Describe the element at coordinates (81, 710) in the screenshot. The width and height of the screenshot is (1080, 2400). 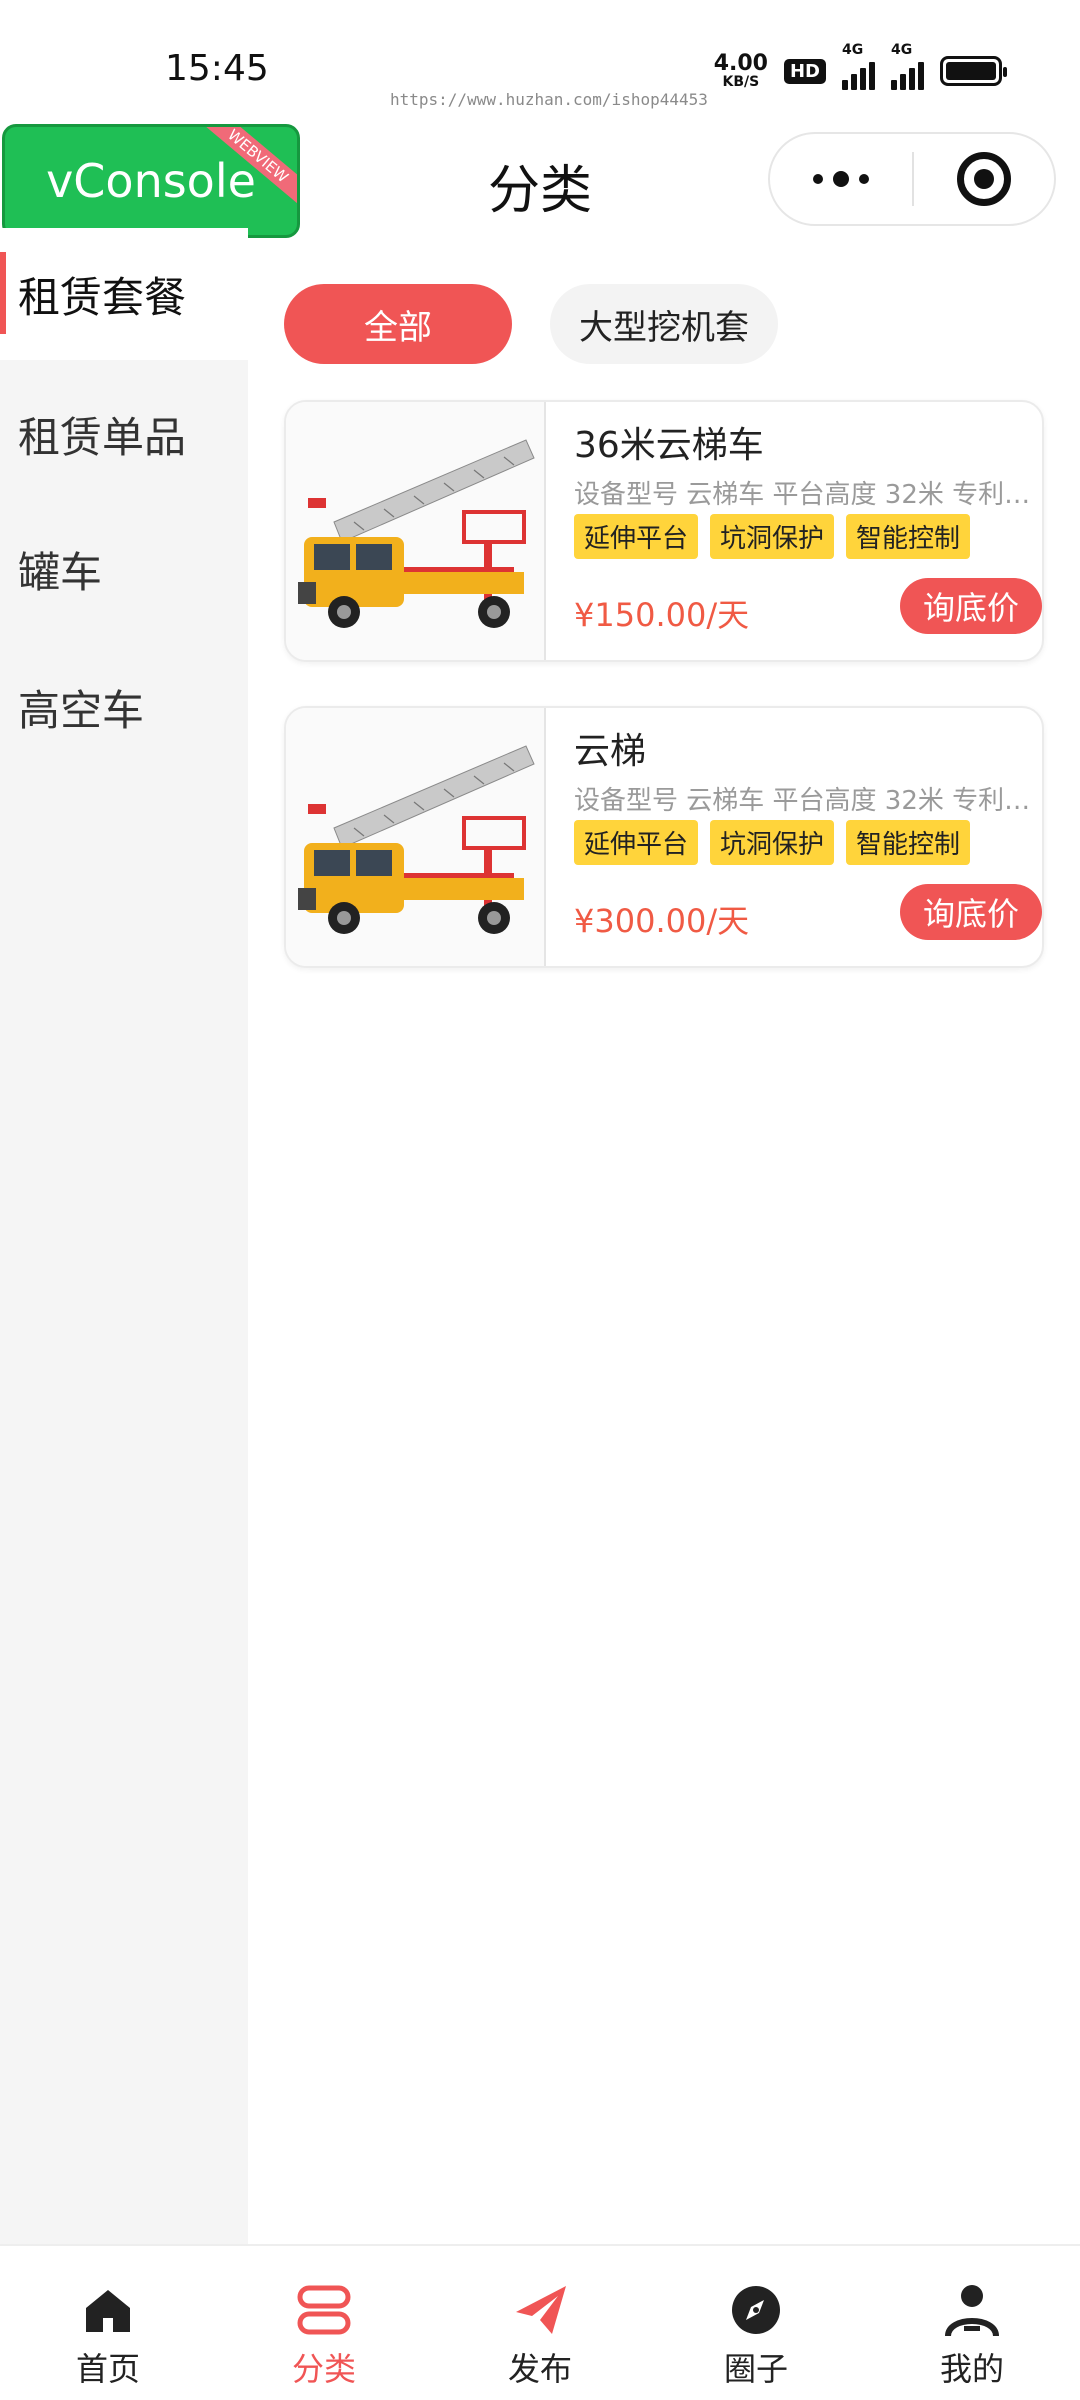
I see `sidebar-item-label: 高空车` at that location.